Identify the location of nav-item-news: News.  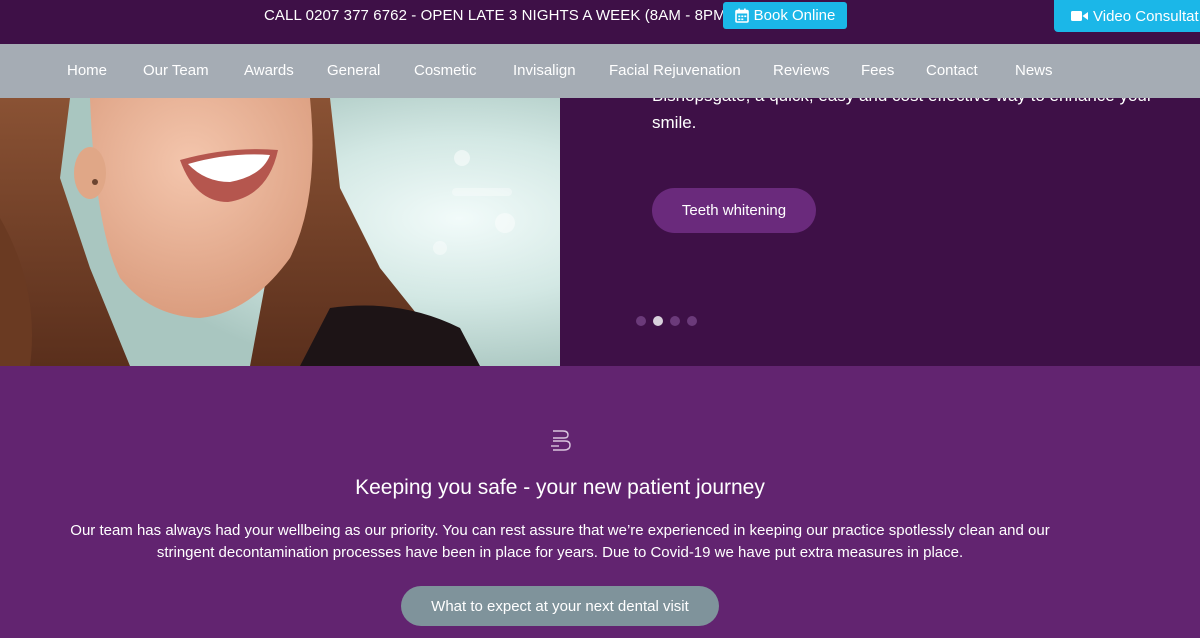
(1034, 71).